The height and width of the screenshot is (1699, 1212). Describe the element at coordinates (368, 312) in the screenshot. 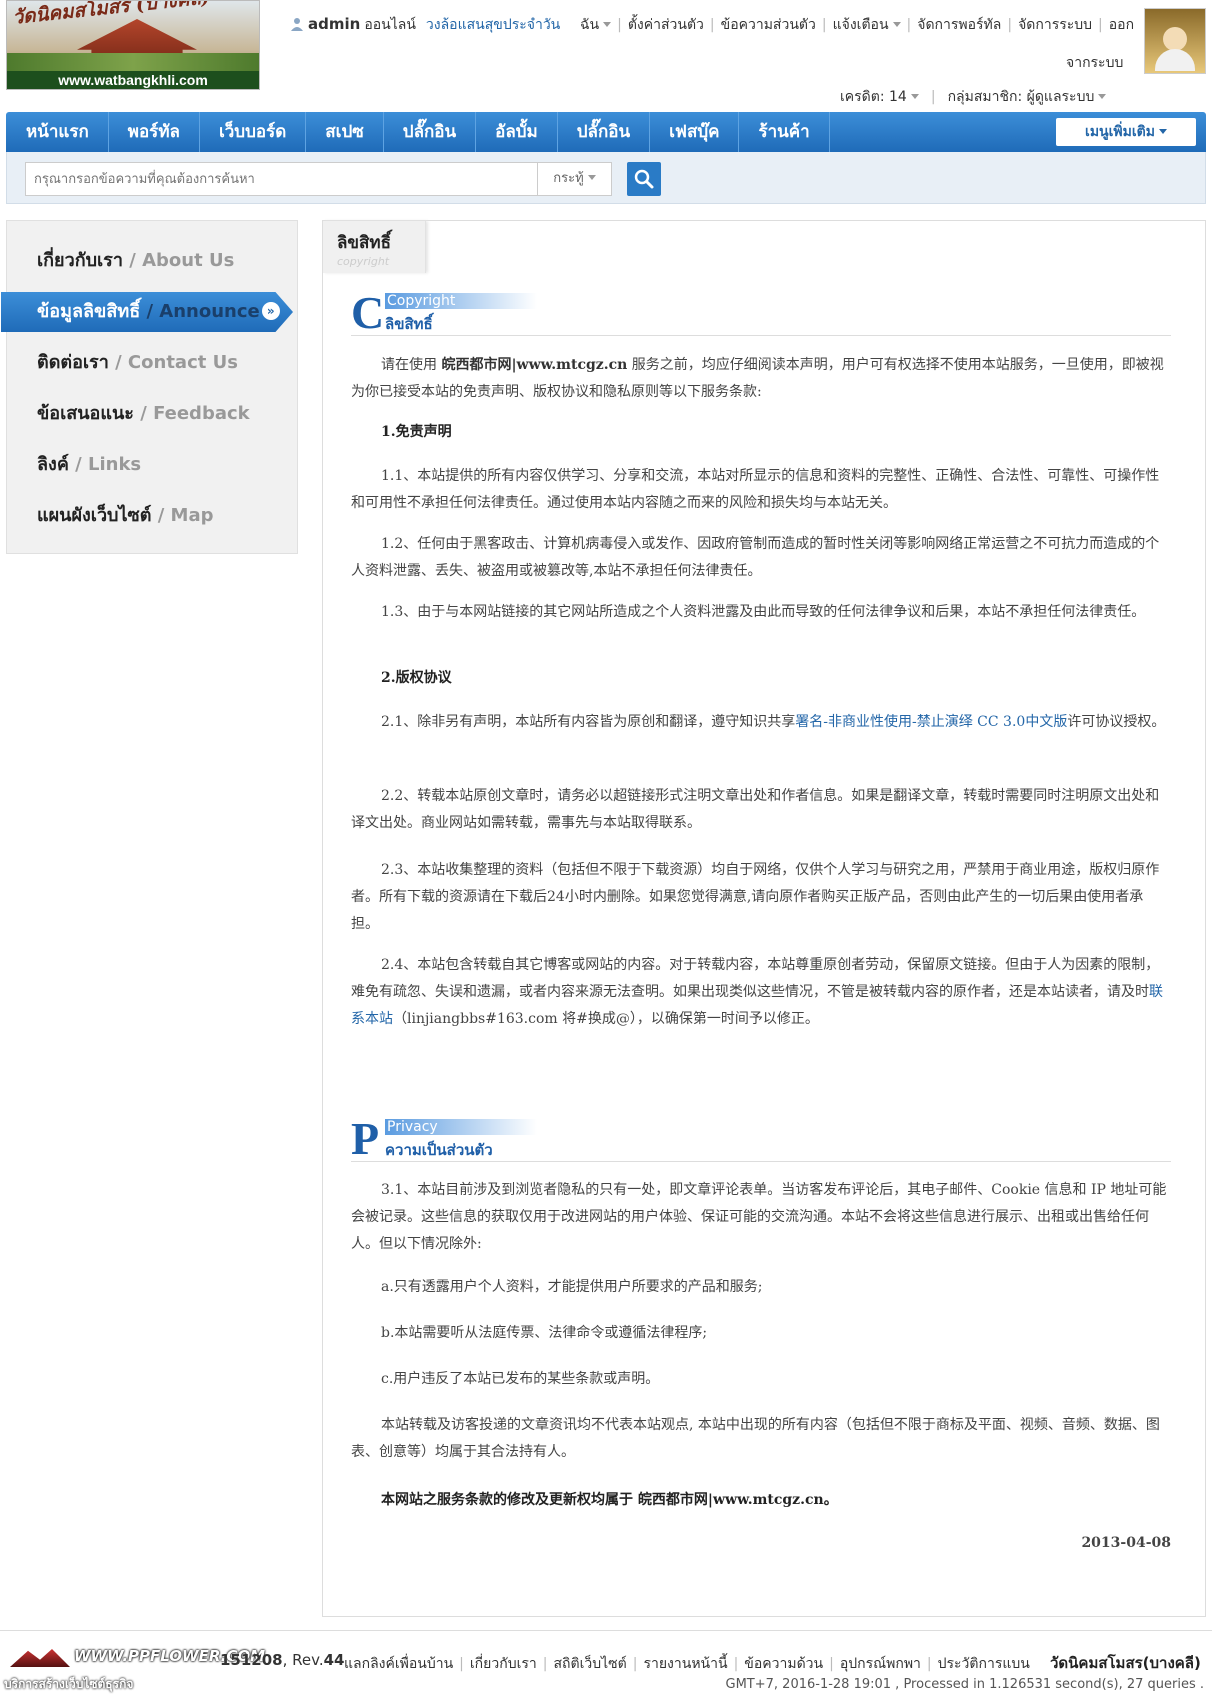

I see `section-letter: C` at that location.